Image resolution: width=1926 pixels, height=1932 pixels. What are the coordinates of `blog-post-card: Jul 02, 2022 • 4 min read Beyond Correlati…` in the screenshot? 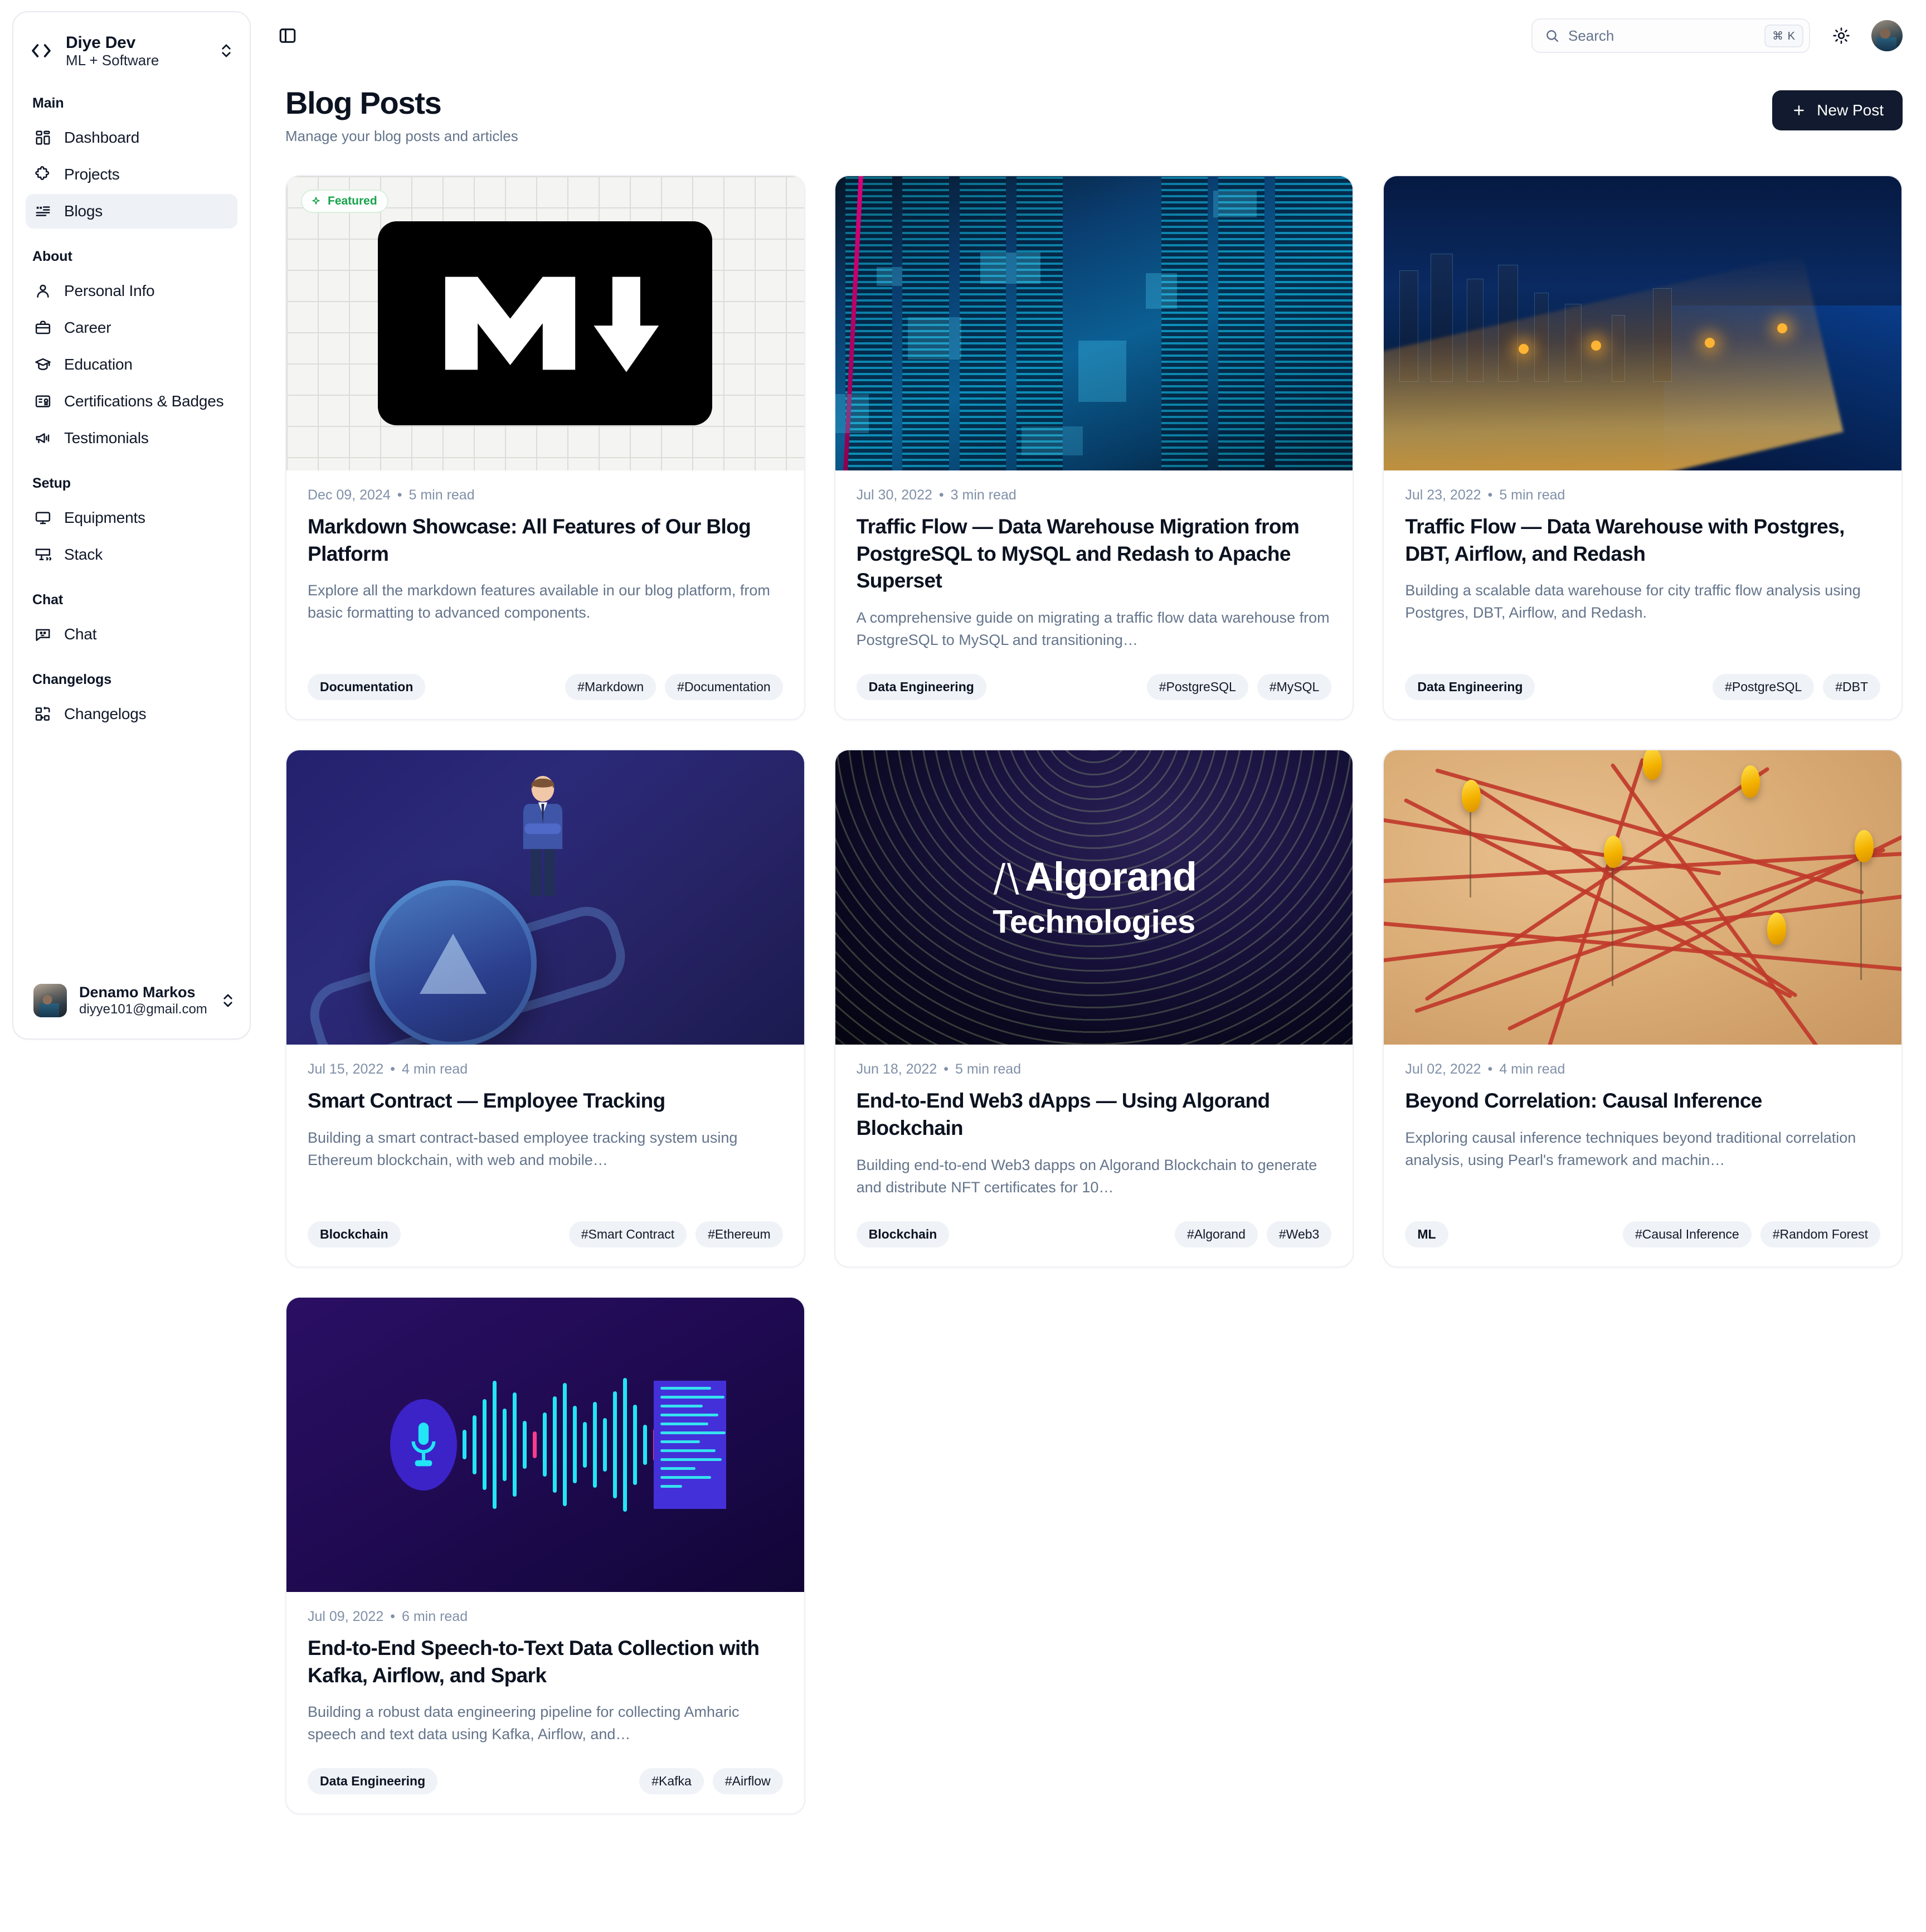 It's located at (1643, 1008).